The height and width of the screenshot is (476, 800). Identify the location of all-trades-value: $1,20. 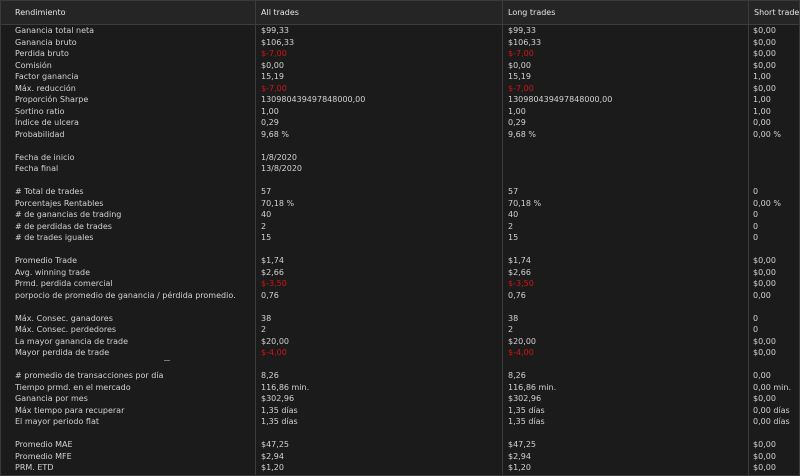
(272, 467).